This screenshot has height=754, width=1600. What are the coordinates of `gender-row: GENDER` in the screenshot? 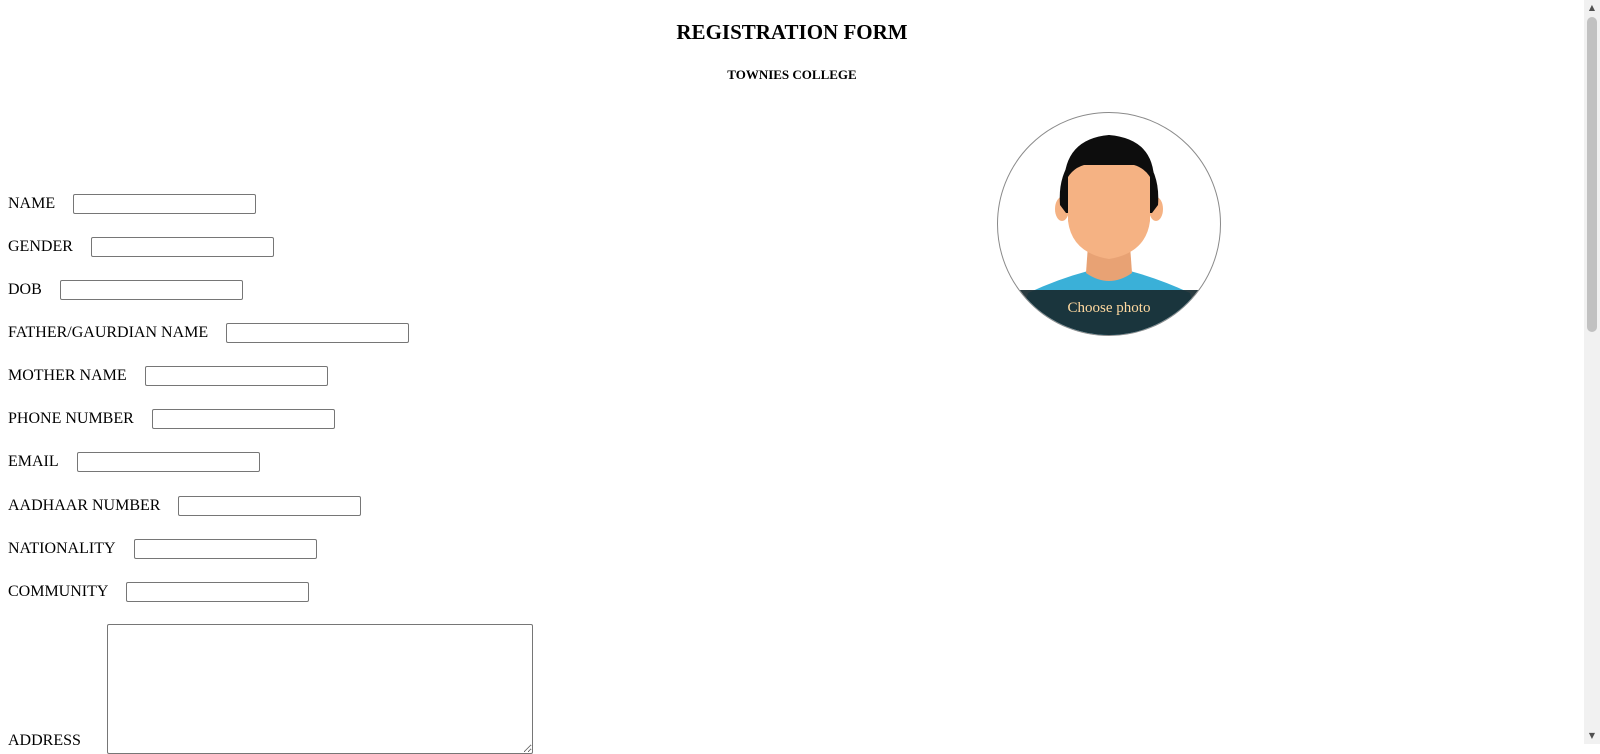 It's located at (141, 247).